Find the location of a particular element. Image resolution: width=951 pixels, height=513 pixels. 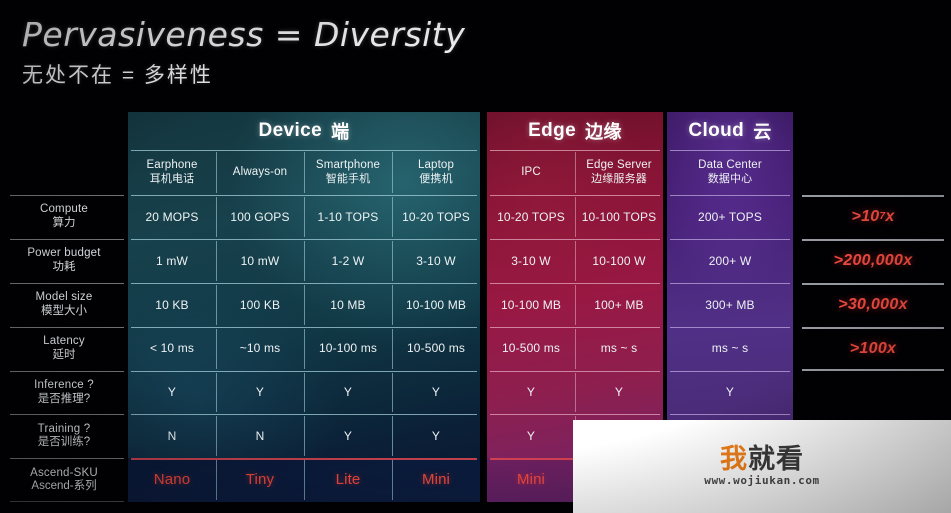

ratio-value: >30,000x is located at coordinates (873, 304).